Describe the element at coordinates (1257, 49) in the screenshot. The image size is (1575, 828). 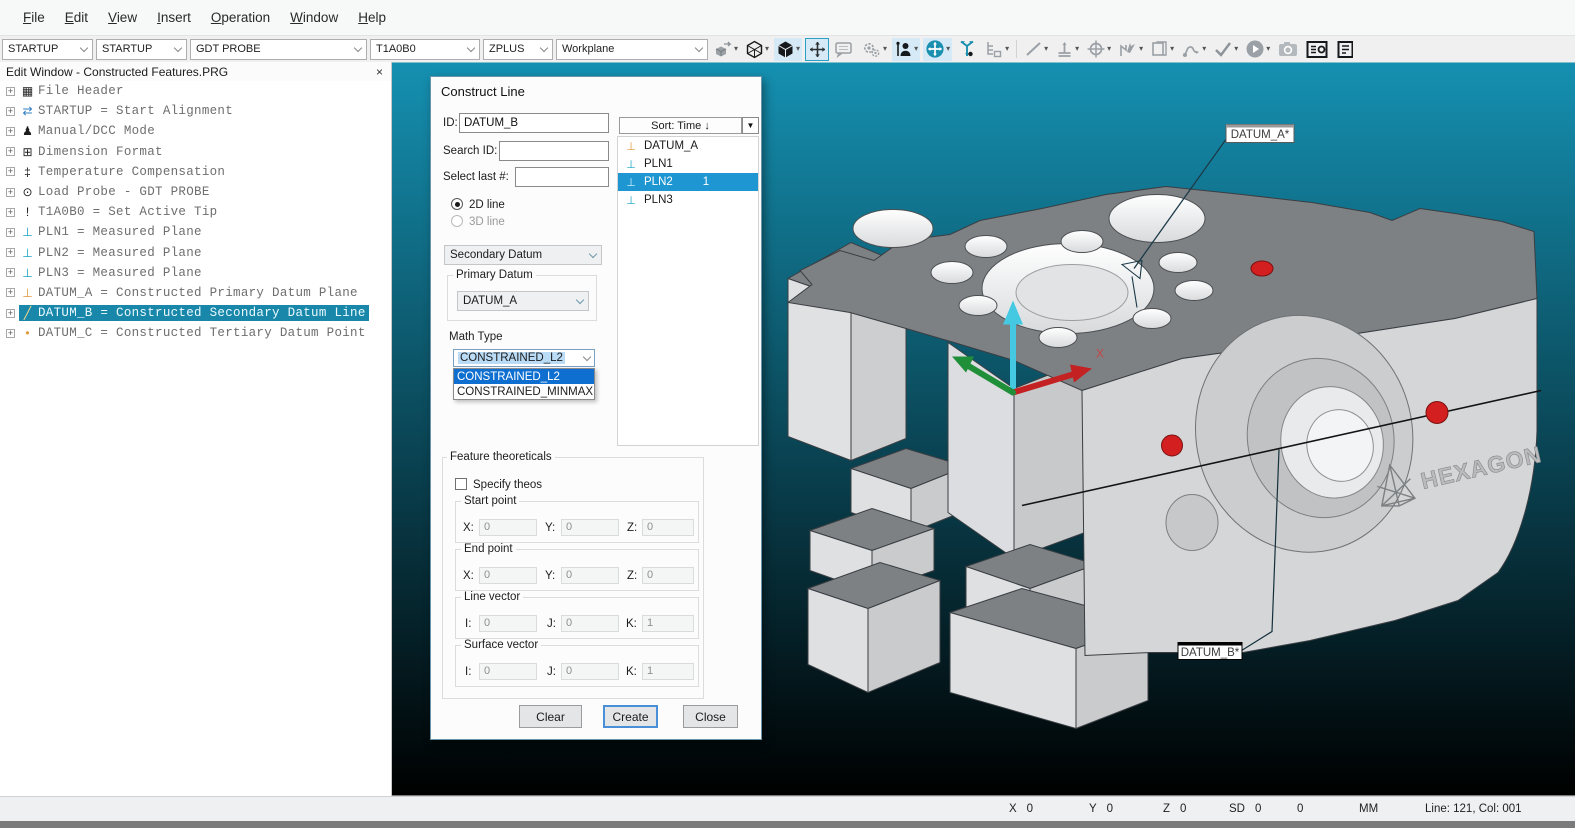
I see `execute-icon: ▾` at that location.